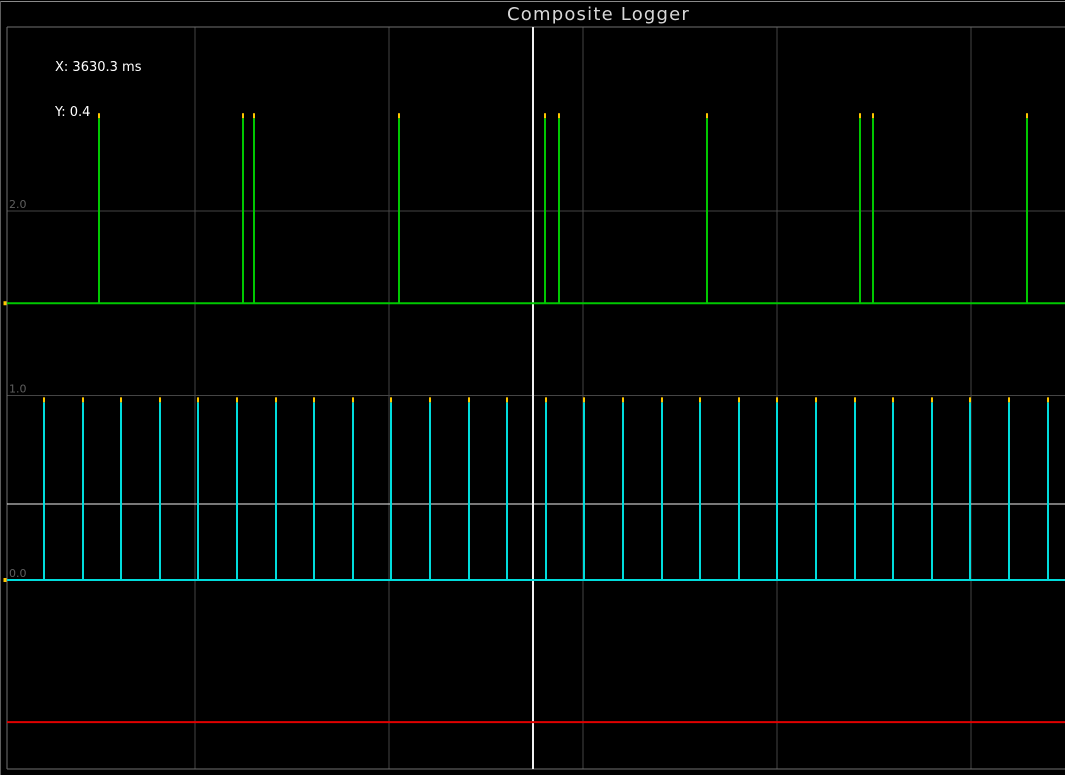 This screenshot has width=1065, height=775. I want to click on clock-channel-cyan-start-marker, so click(5, 580).